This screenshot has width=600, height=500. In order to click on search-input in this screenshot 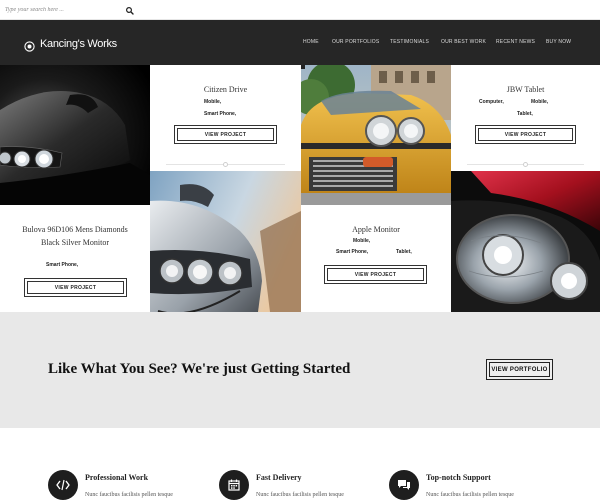, I will do `click(65, 10)`.